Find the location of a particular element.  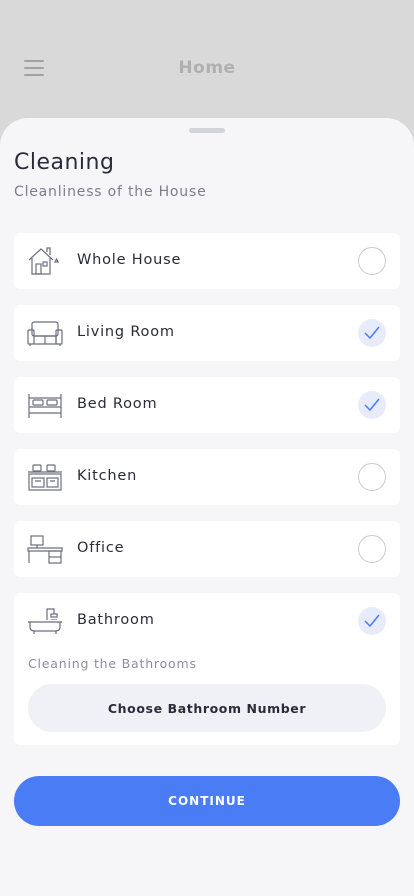

room-label: Kitchen is located at coordinates (107, 476).